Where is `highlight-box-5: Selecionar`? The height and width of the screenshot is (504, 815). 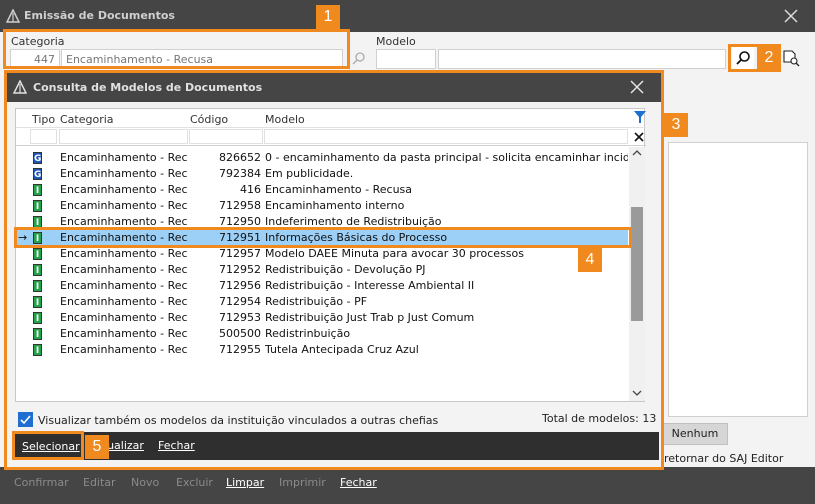
highlight-box-5: Selecionar is located at coordinates (48, 445).